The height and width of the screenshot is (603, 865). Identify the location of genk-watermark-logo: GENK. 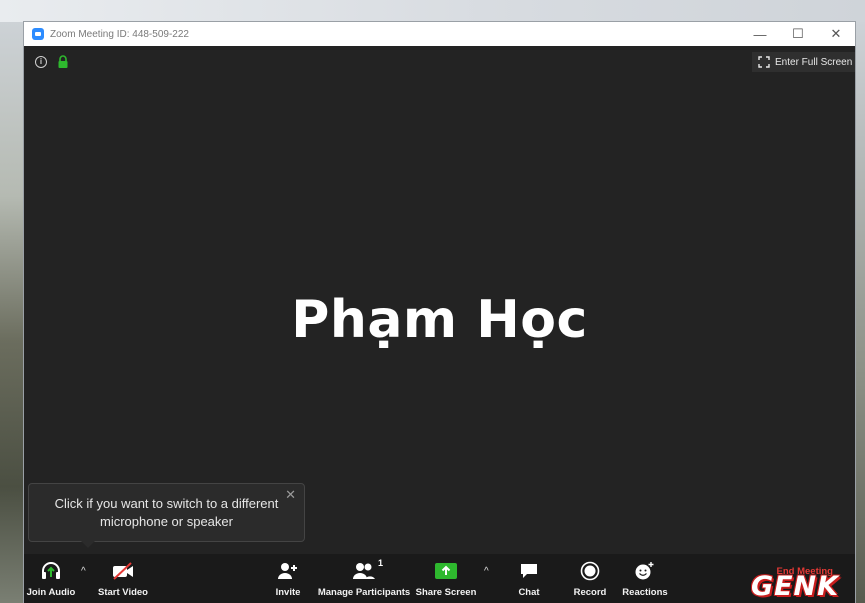
(795, 586).